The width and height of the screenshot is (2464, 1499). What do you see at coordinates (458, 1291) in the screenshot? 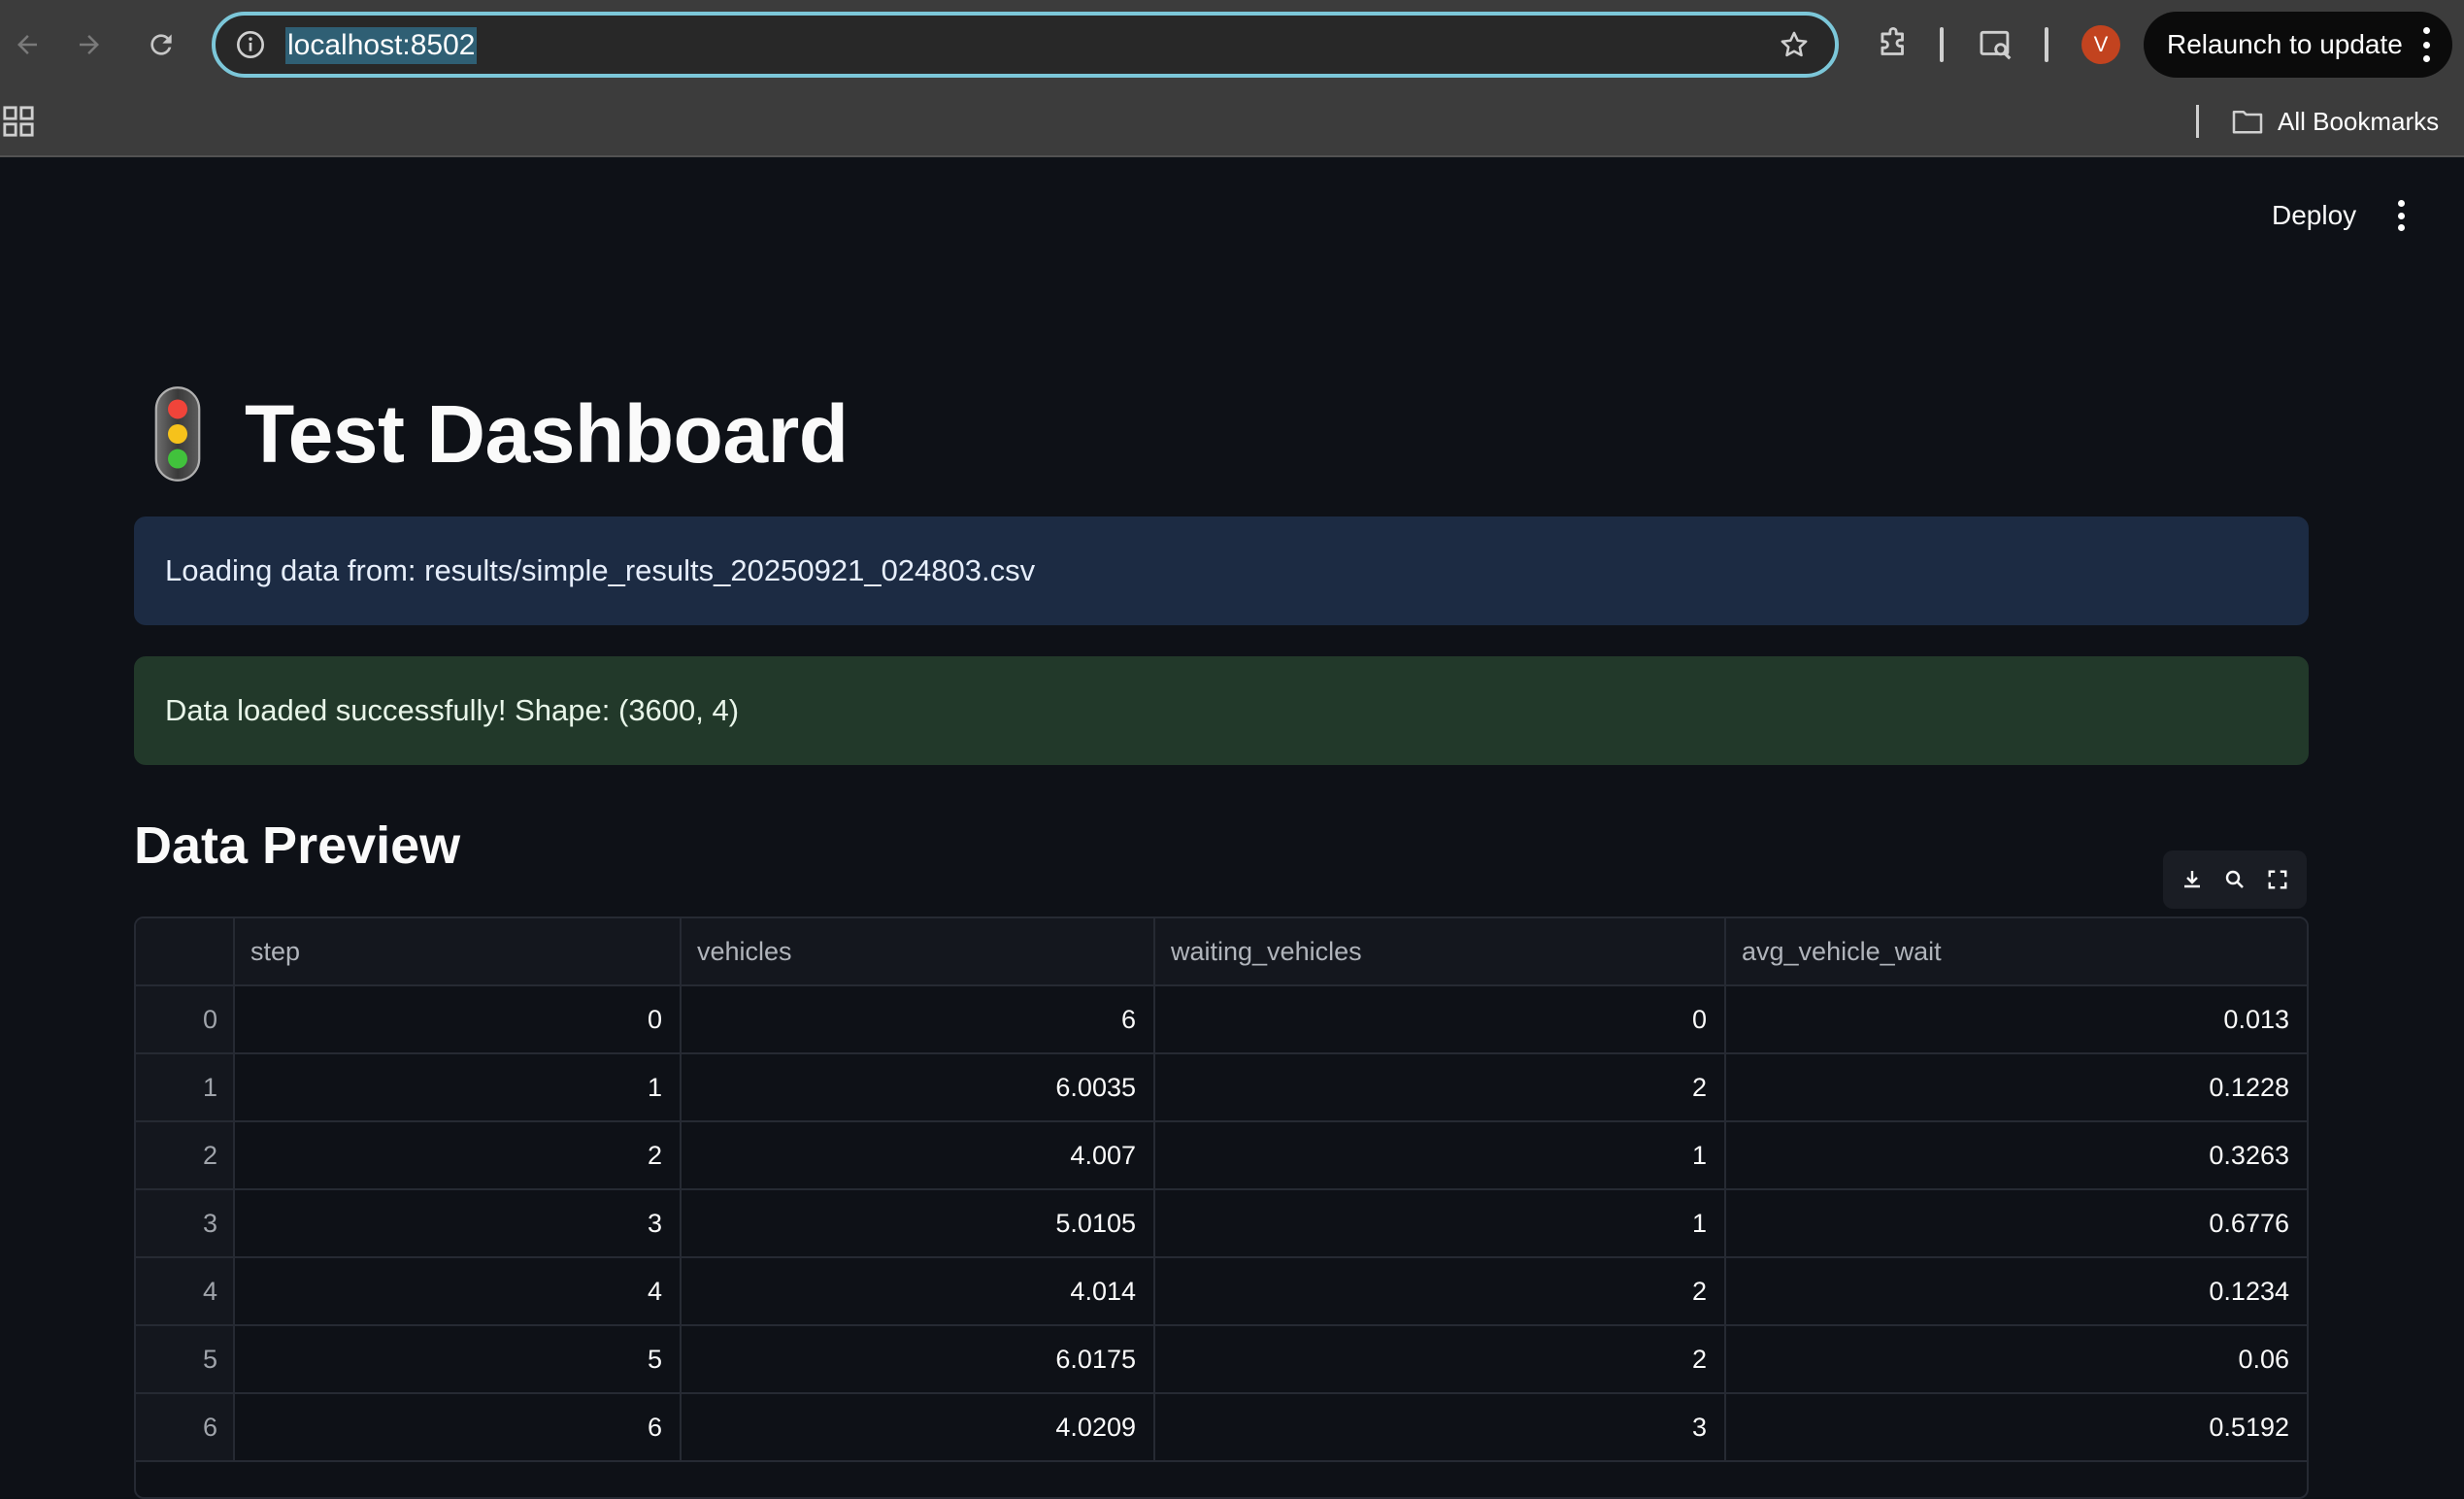
I see `table-cell-step: 4` at bounding box center [458, 1291].